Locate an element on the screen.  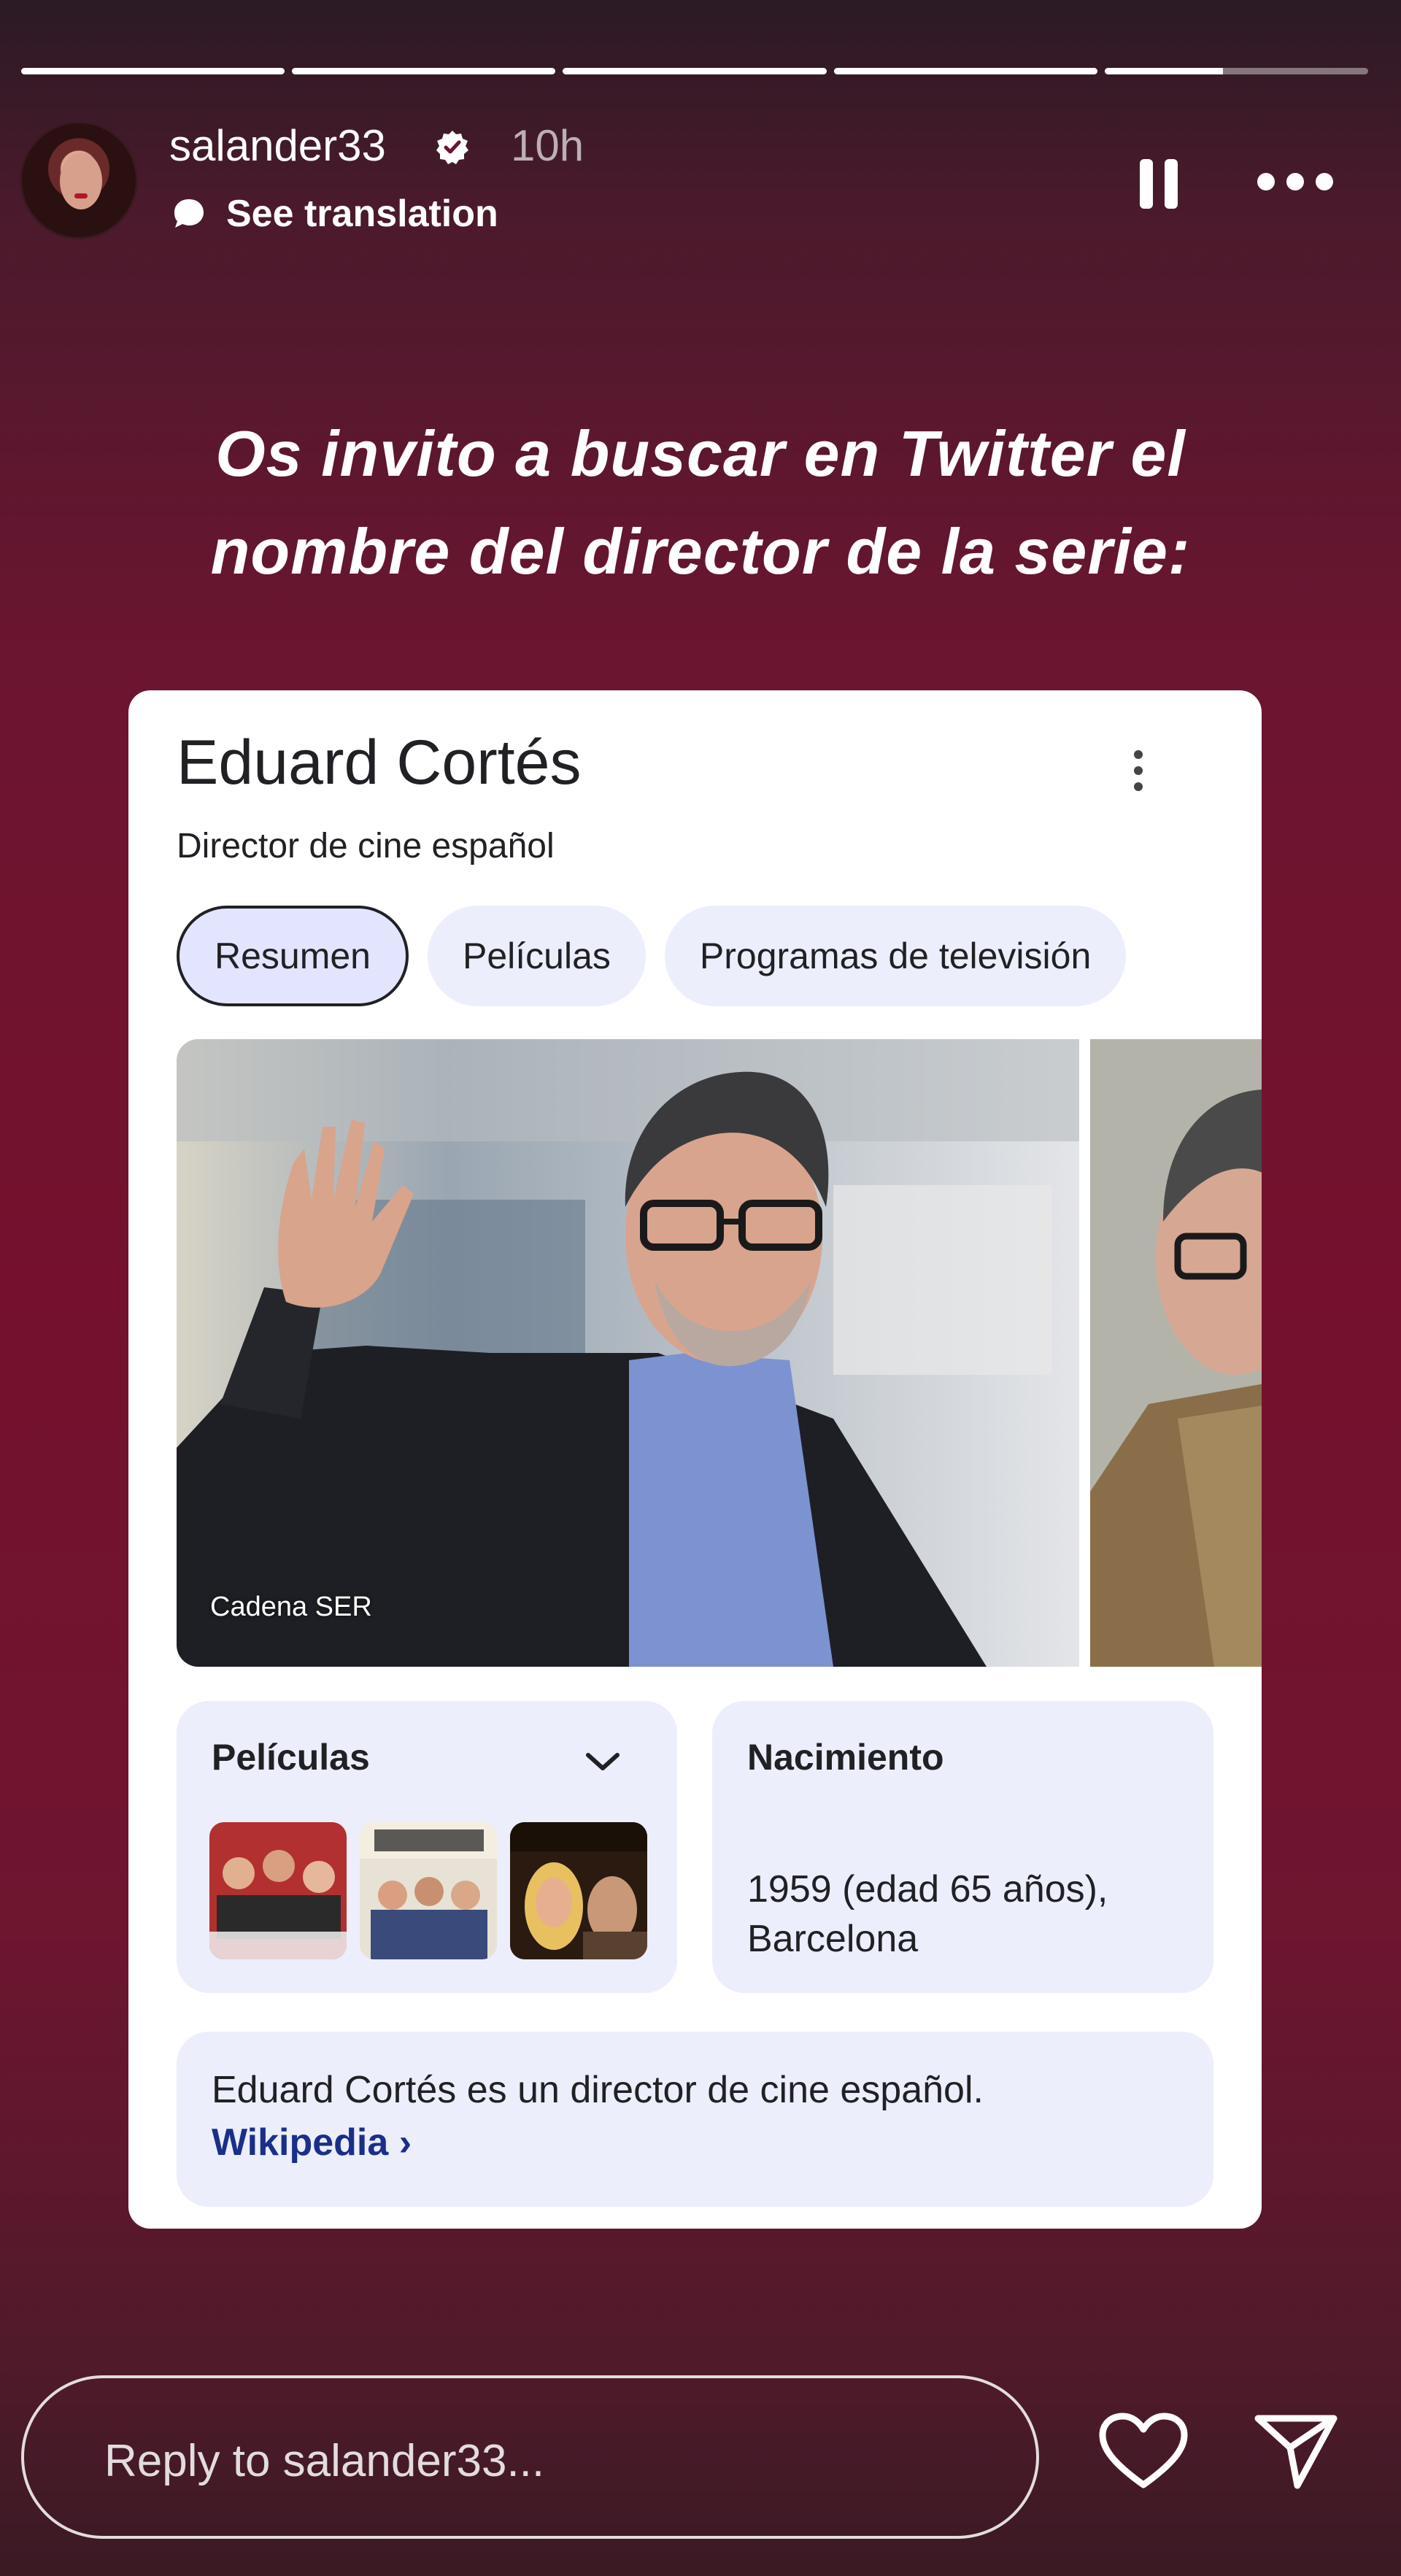
films-label: Películas is located at coordinates (291, 1757).